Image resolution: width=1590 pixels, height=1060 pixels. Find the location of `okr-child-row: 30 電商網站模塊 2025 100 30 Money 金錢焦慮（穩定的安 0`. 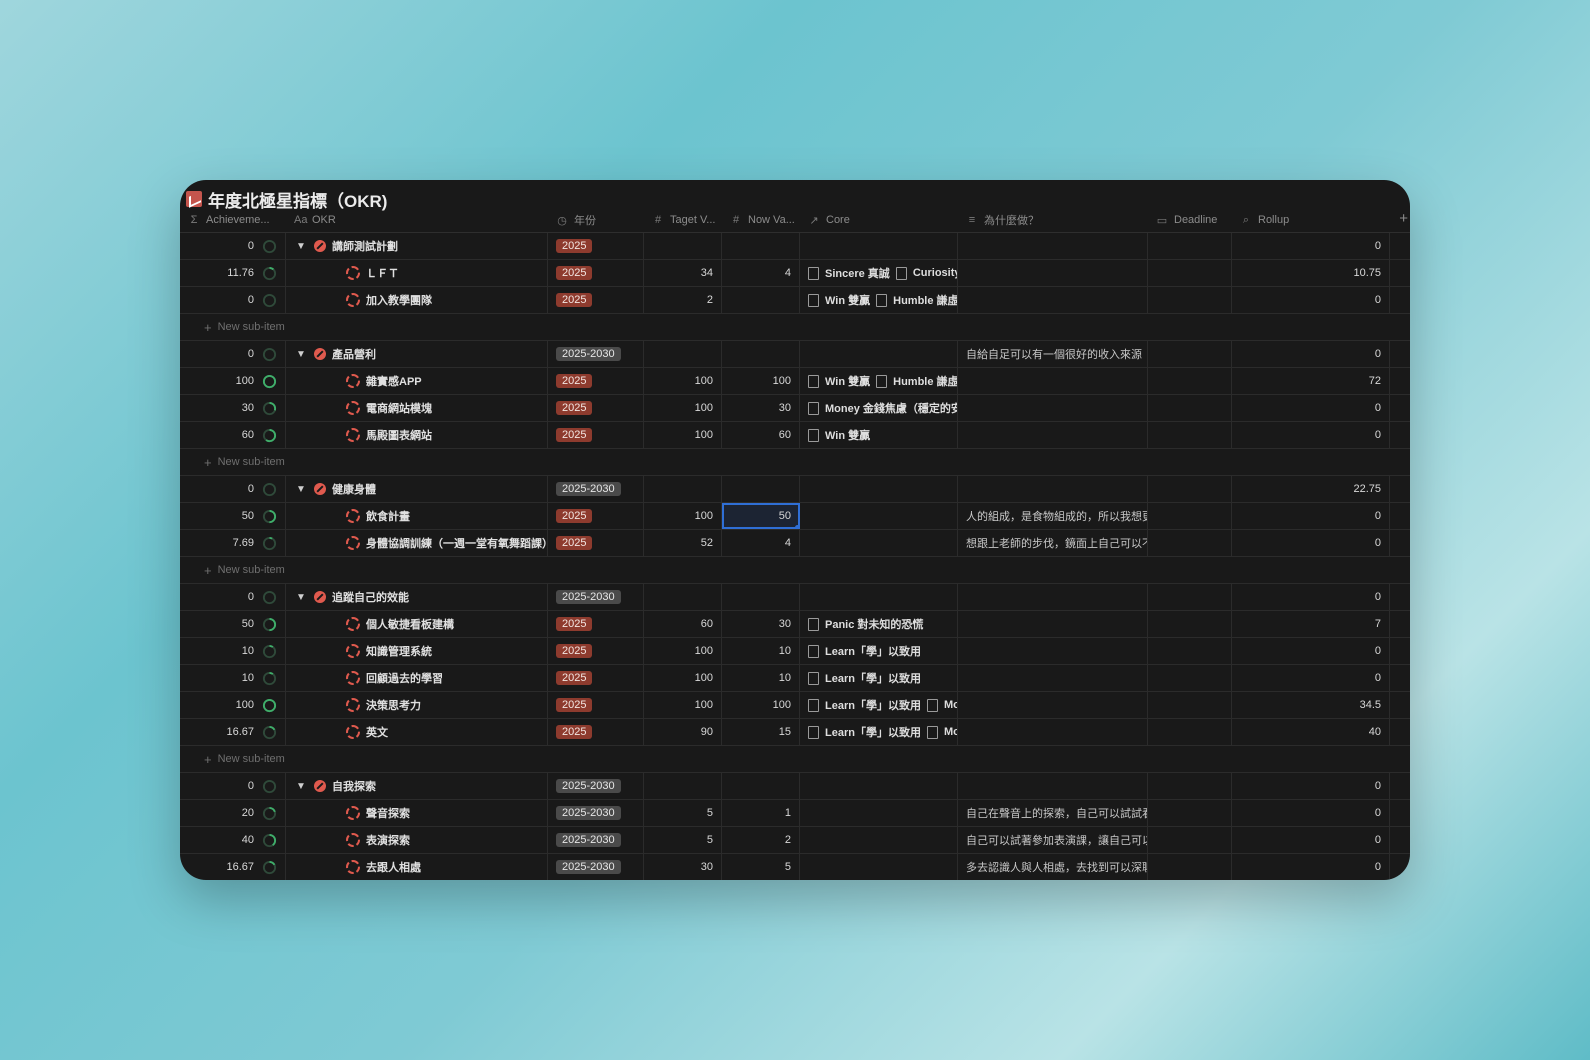

okr-child-row: 30 電商網站模塊 2025 100 30 Money 金錢焦慮（穩定的安 0 is located at coordinates (795, 408).